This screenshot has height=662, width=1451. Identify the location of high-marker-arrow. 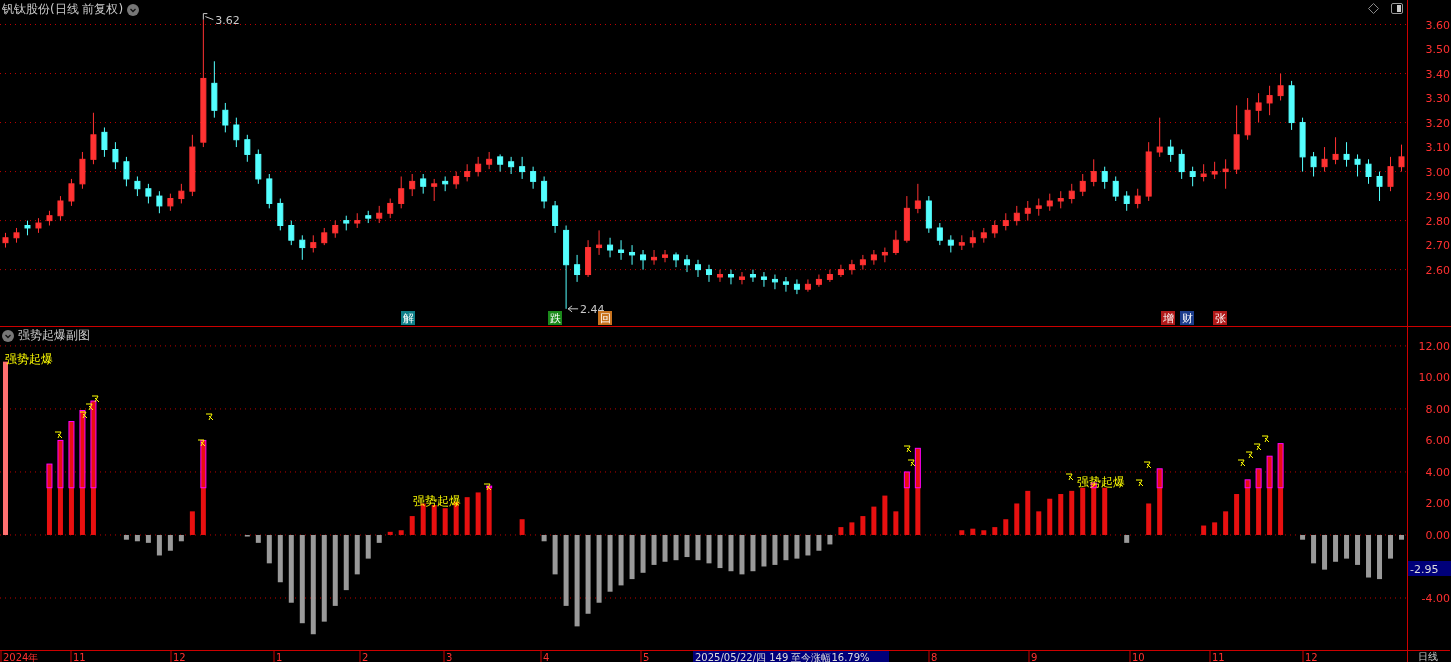
(208, 17).